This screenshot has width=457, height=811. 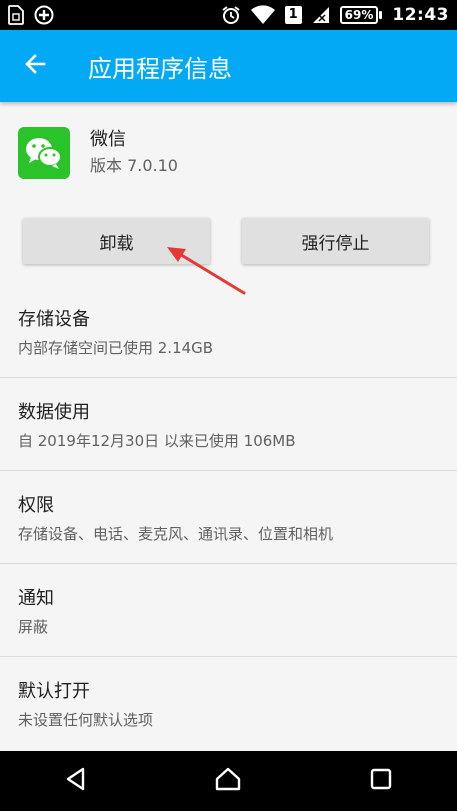 I want to click on uninstall-button: 卸载, so click(x=116, y=241).